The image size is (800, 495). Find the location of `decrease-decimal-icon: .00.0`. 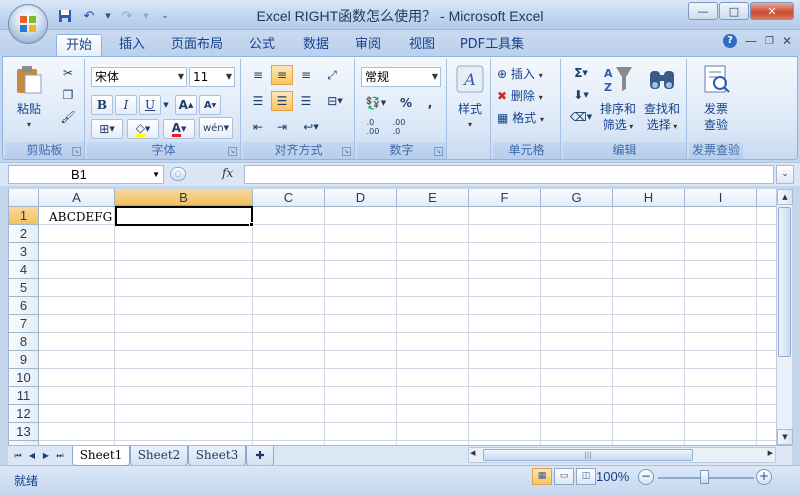

decrease-decimal-icon: .00.0 is located at coordinates (399, 127).